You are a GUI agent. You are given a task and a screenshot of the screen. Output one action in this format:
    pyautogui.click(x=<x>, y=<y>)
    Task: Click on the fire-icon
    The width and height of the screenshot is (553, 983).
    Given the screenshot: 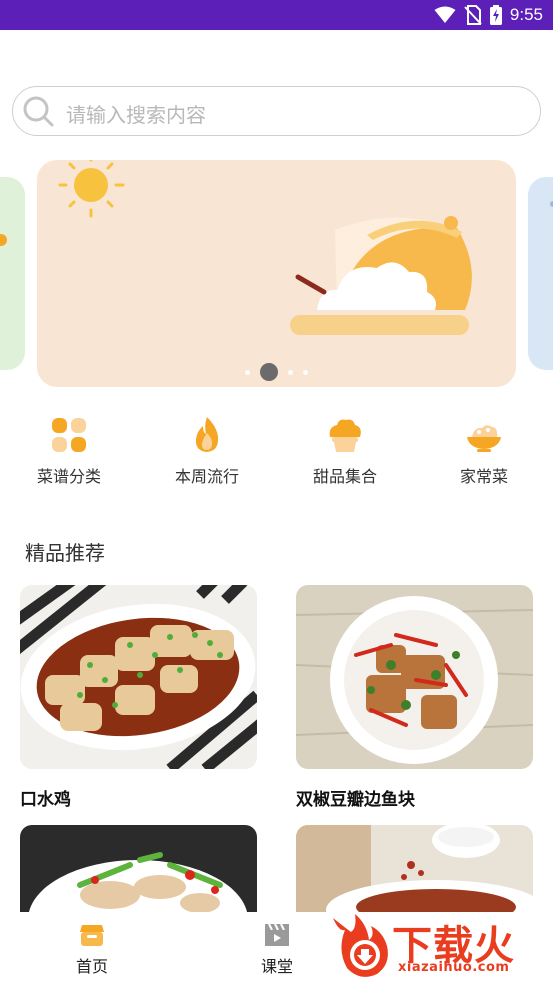 What is the action you would take?
    pyautogui.click(x=207, y=434)
    